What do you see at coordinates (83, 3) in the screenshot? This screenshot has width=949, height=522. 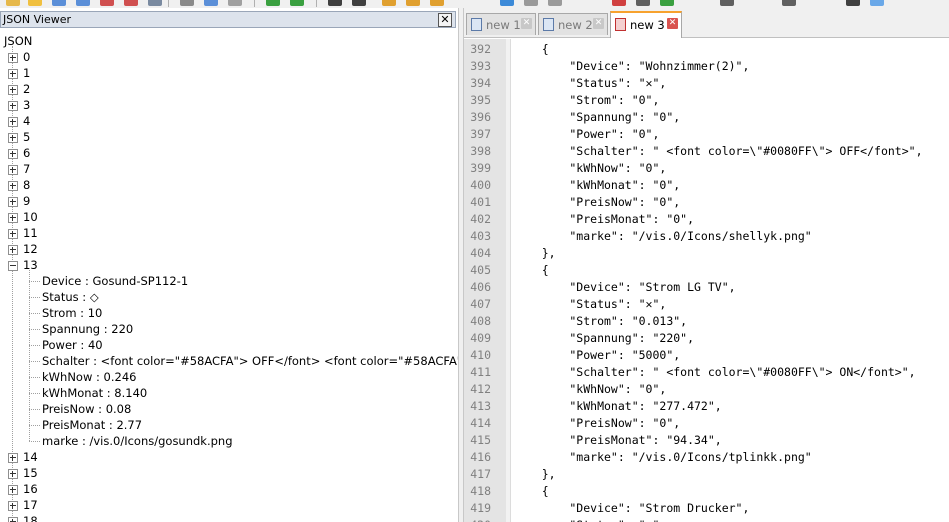 I see `save-all-icon` at bounding box center [83, 3].